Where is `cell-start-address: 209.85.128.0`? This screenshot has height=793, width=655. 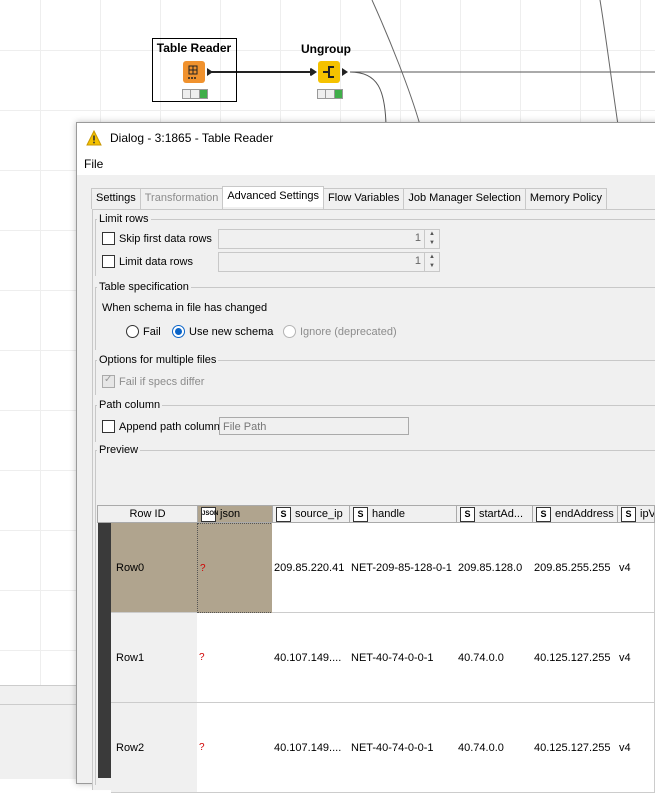 cell-start-address: 209.85.128.0 is located at coordinates (494, 568).